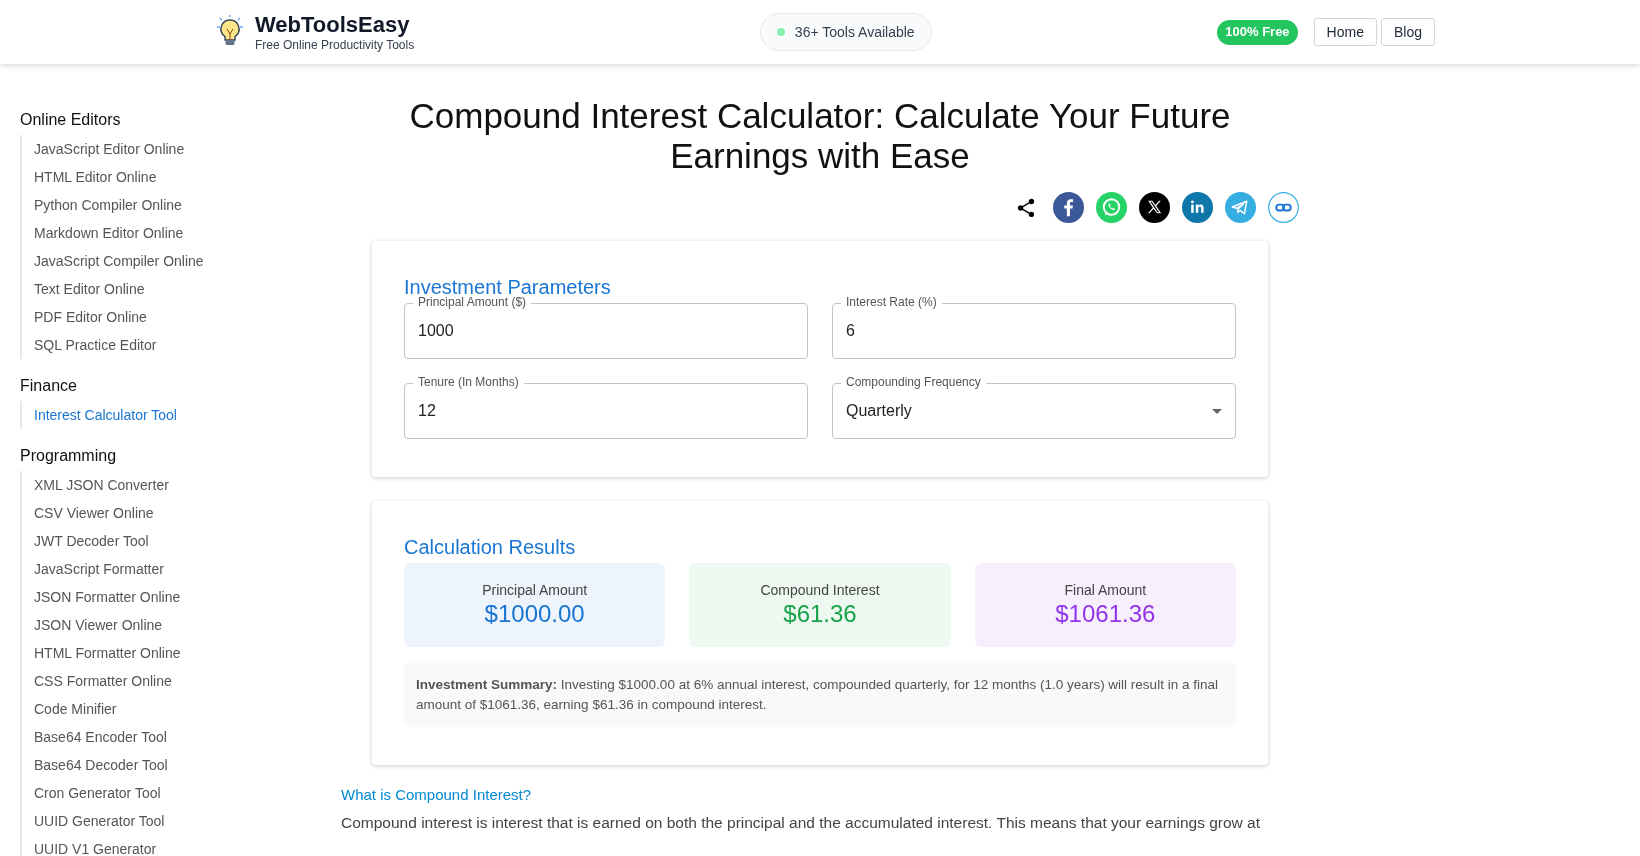  I want to click on result-value: $61.36, so click(820, 614).